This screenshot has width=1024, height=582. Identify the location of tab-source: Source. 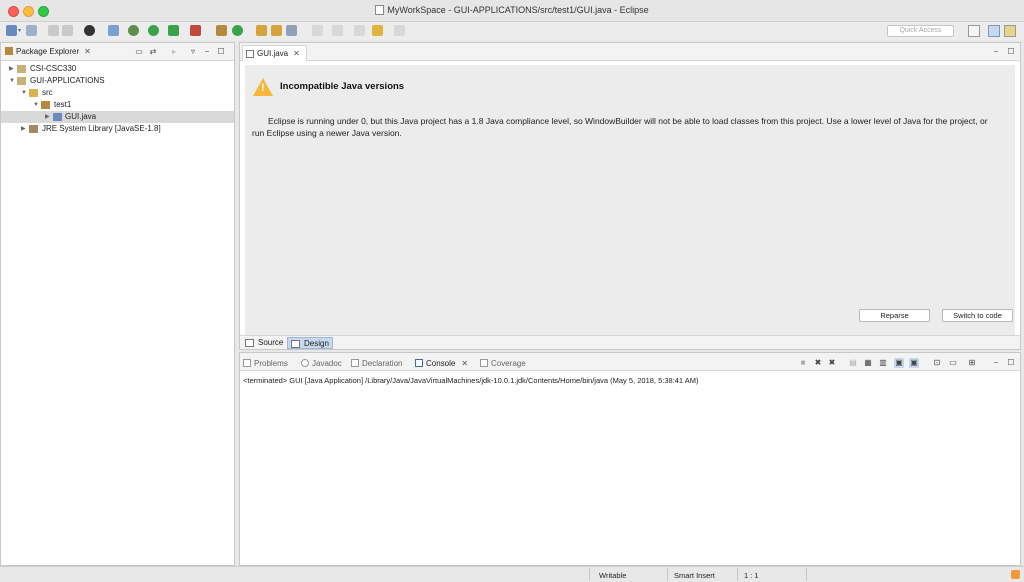
(264, 343).